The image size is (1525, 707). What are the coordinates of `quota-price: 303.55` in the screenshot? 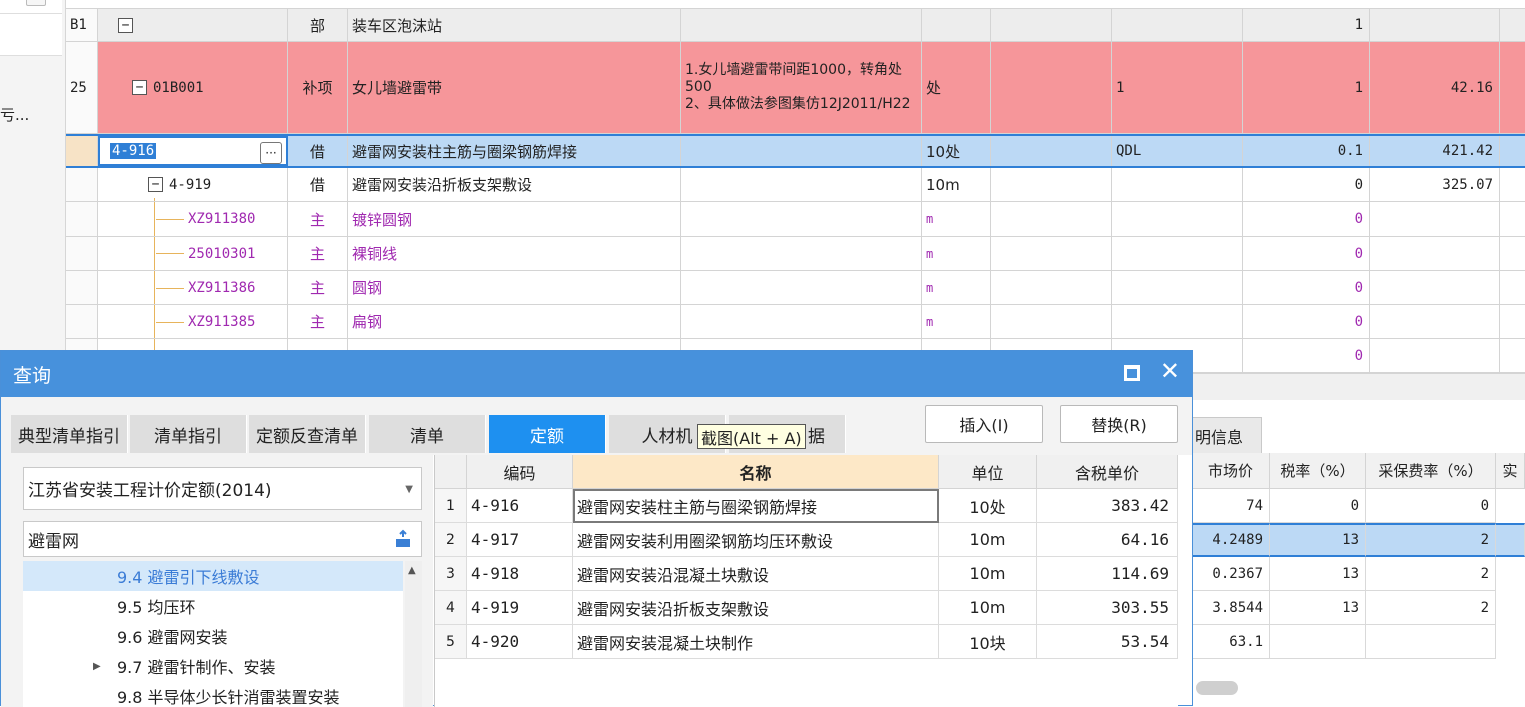 It's located at (1107, 608).